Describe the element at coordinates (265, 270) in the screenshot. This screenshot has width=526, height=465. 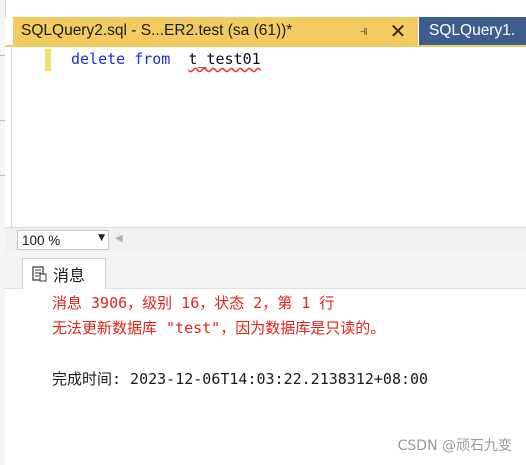
I see `results-tab-bar: 消息` at that location.